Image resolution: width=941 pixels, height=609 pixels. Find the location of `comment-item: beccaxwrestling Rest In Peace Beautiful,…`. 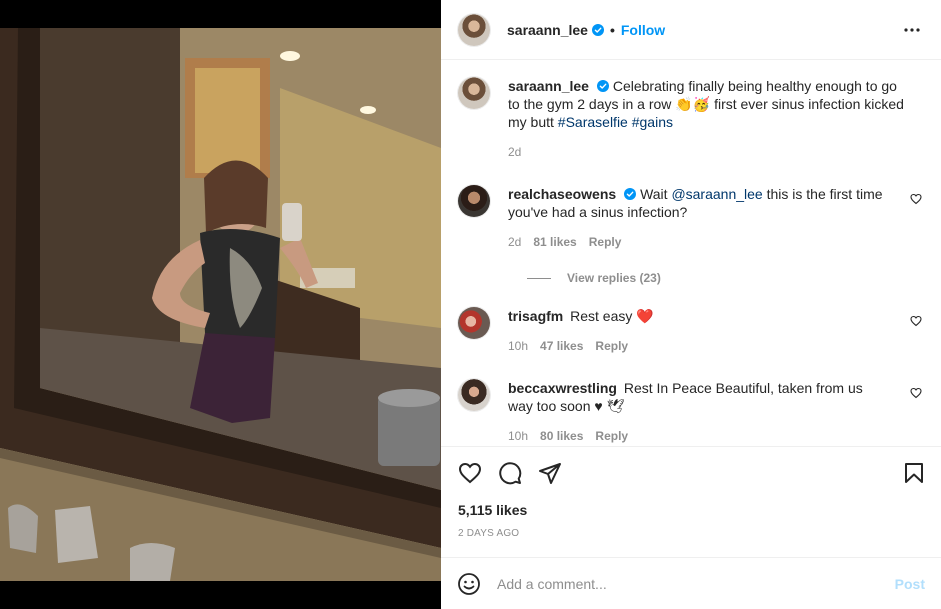

comment-item: beccaxwrestling Rest In Peace Beautiful,… is located at coordinates (691, 412).